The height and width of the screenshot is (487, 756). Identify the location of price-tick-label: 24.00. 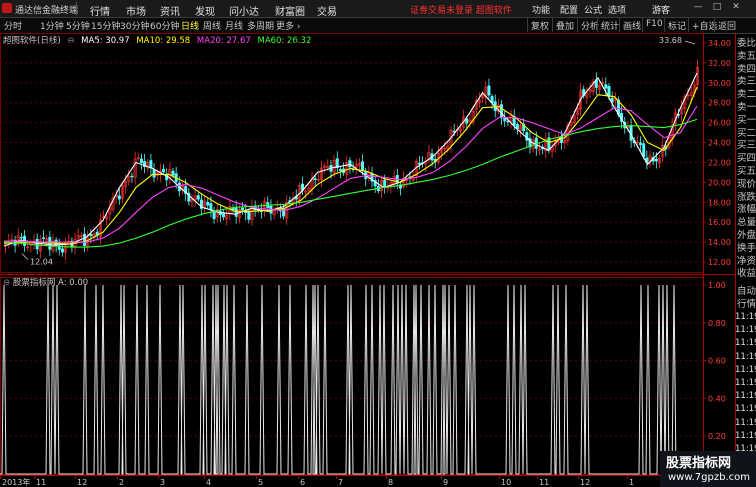
(719, 143).